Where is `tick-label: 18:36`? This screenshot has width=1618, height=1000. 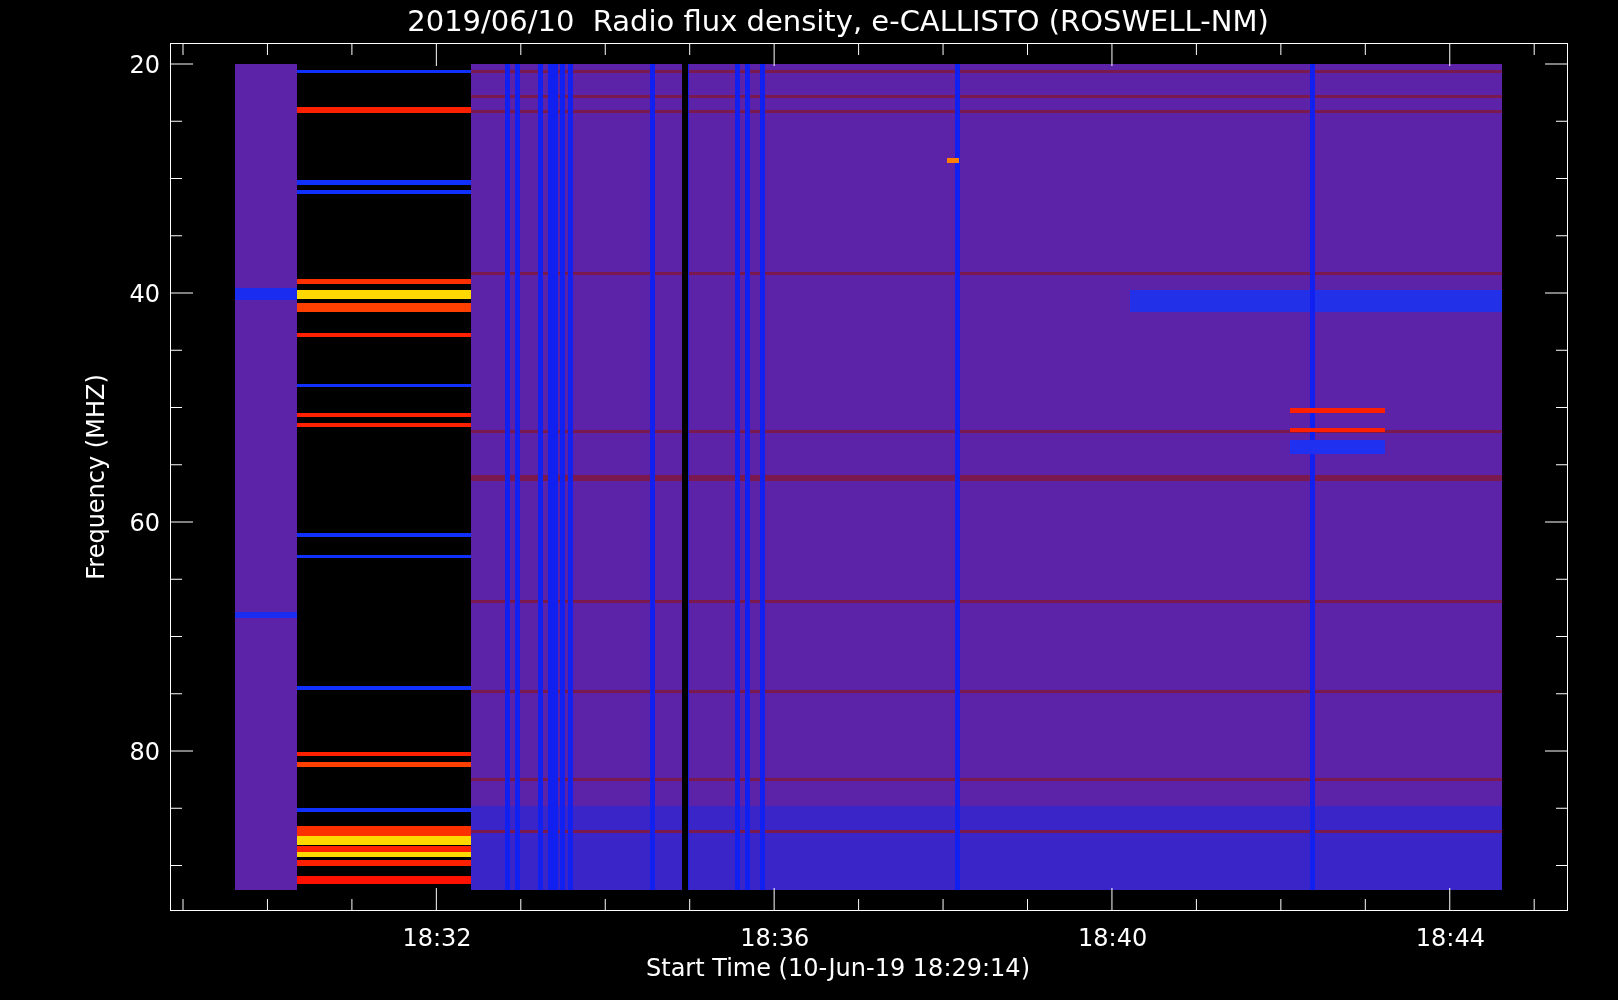 tick-label: 18:36 is located at coordinates (775, 938).